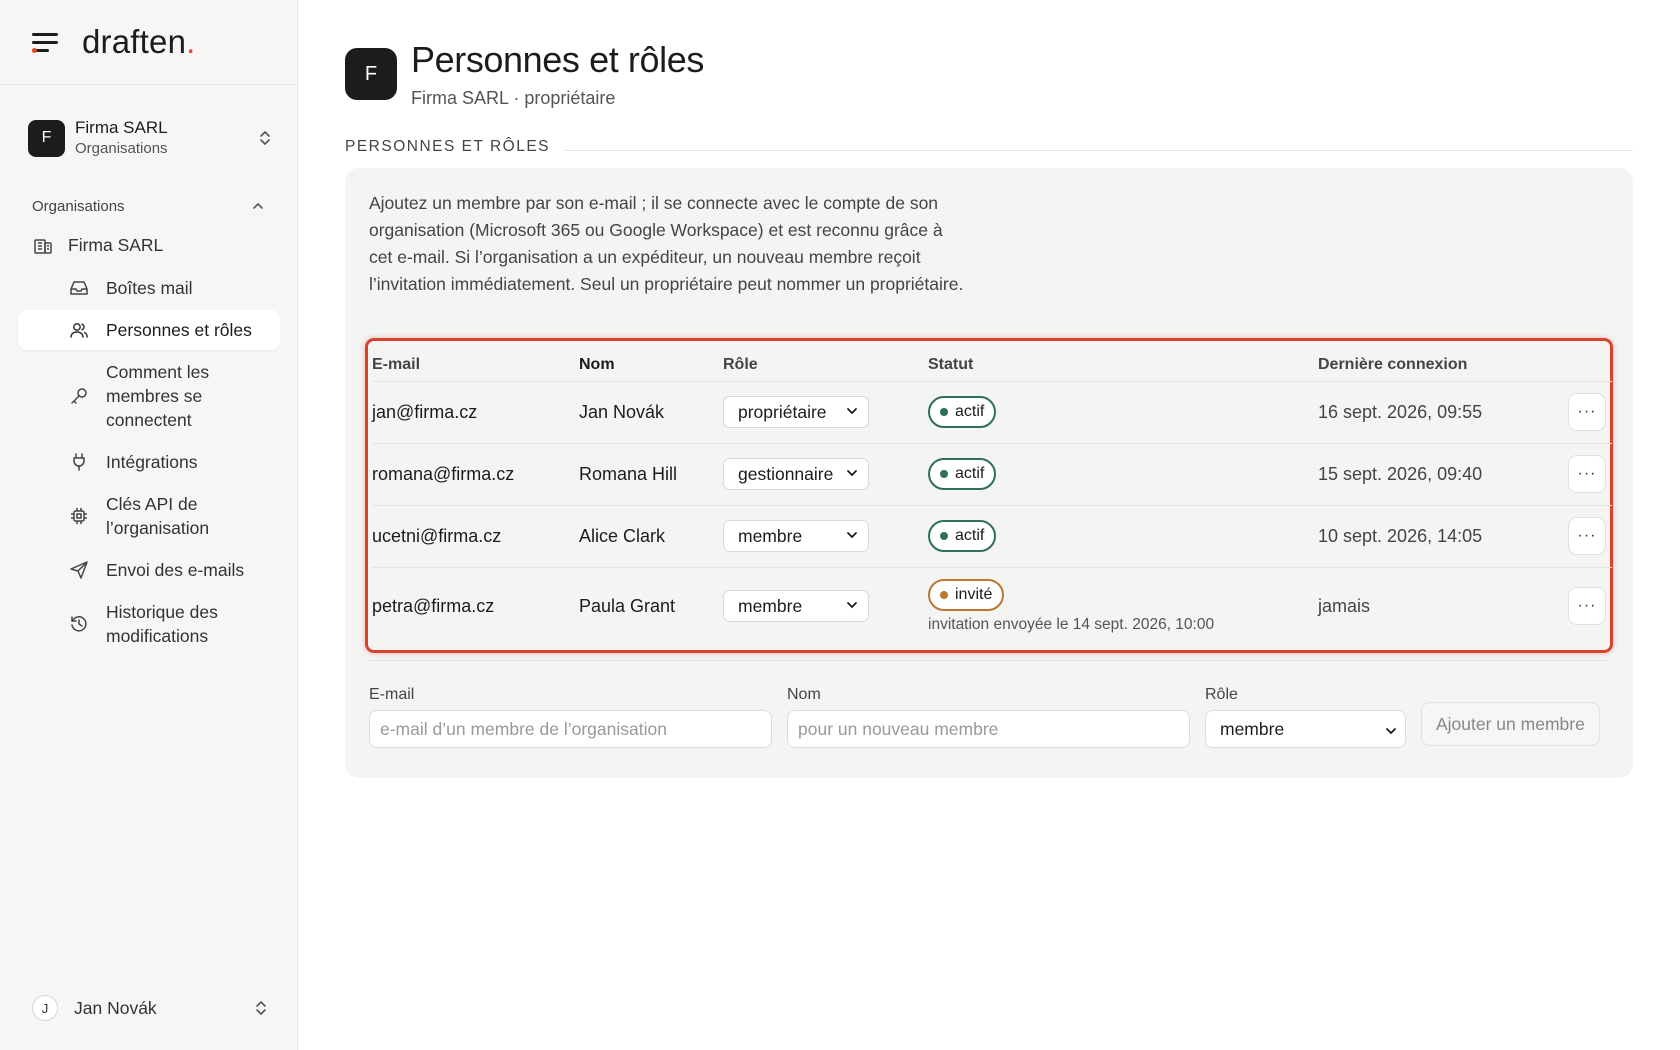  Describe the element at coordinates (1443, 474) in the screenshot. I see `last-login: 15 sept. 2026, 09:40` at that location.